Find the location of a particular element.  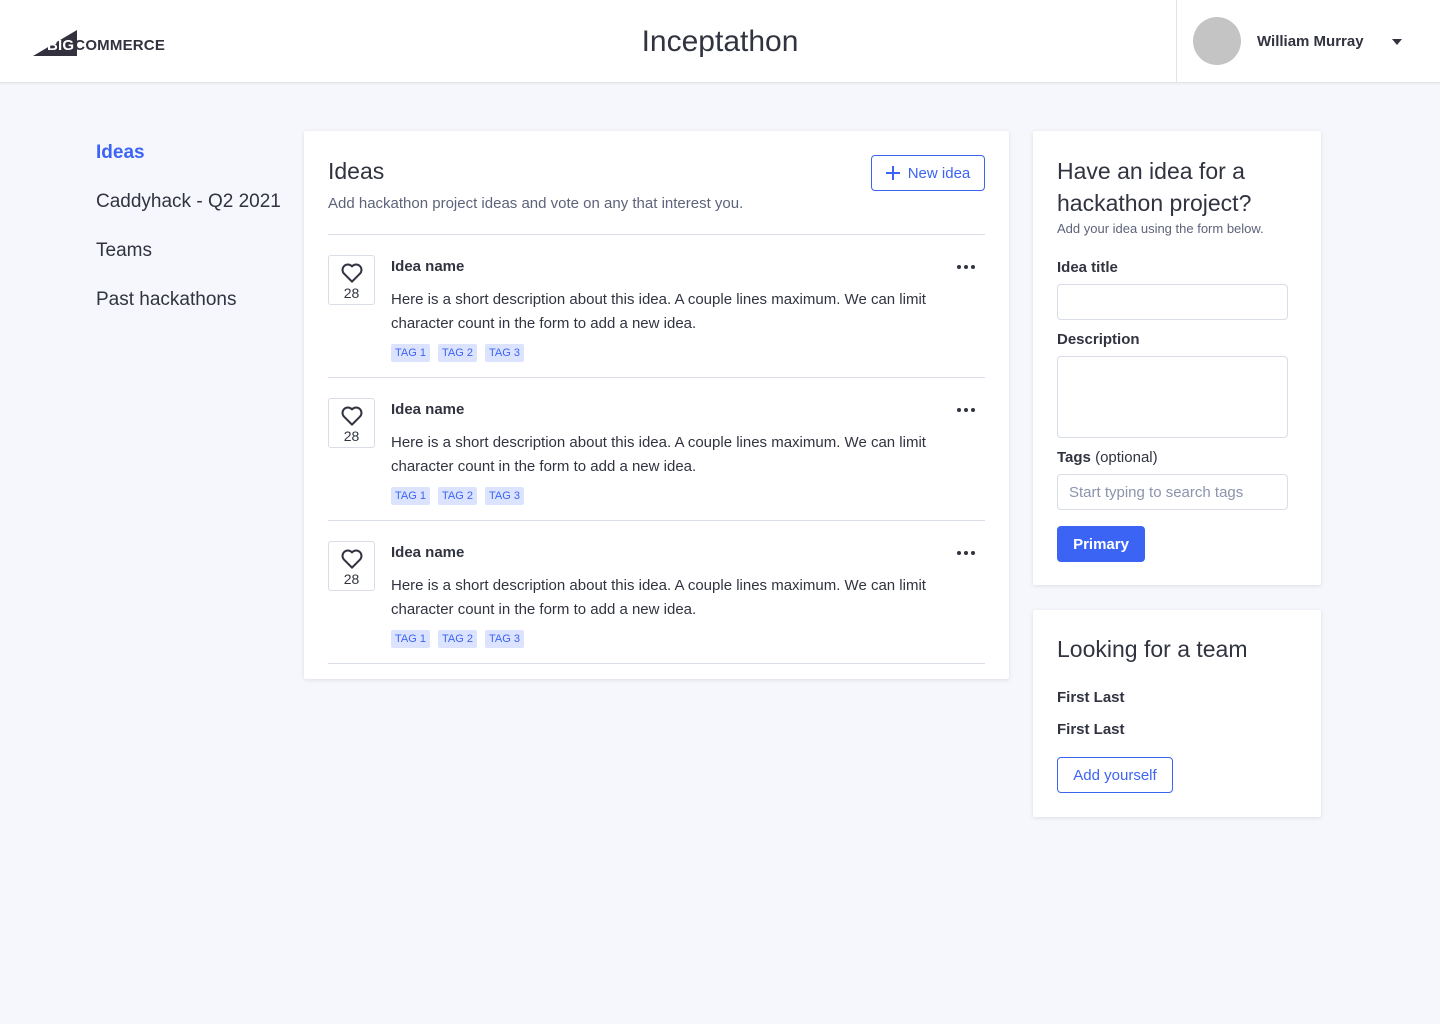

tags-label-text: Tags is located at coordinates (1074, 457).